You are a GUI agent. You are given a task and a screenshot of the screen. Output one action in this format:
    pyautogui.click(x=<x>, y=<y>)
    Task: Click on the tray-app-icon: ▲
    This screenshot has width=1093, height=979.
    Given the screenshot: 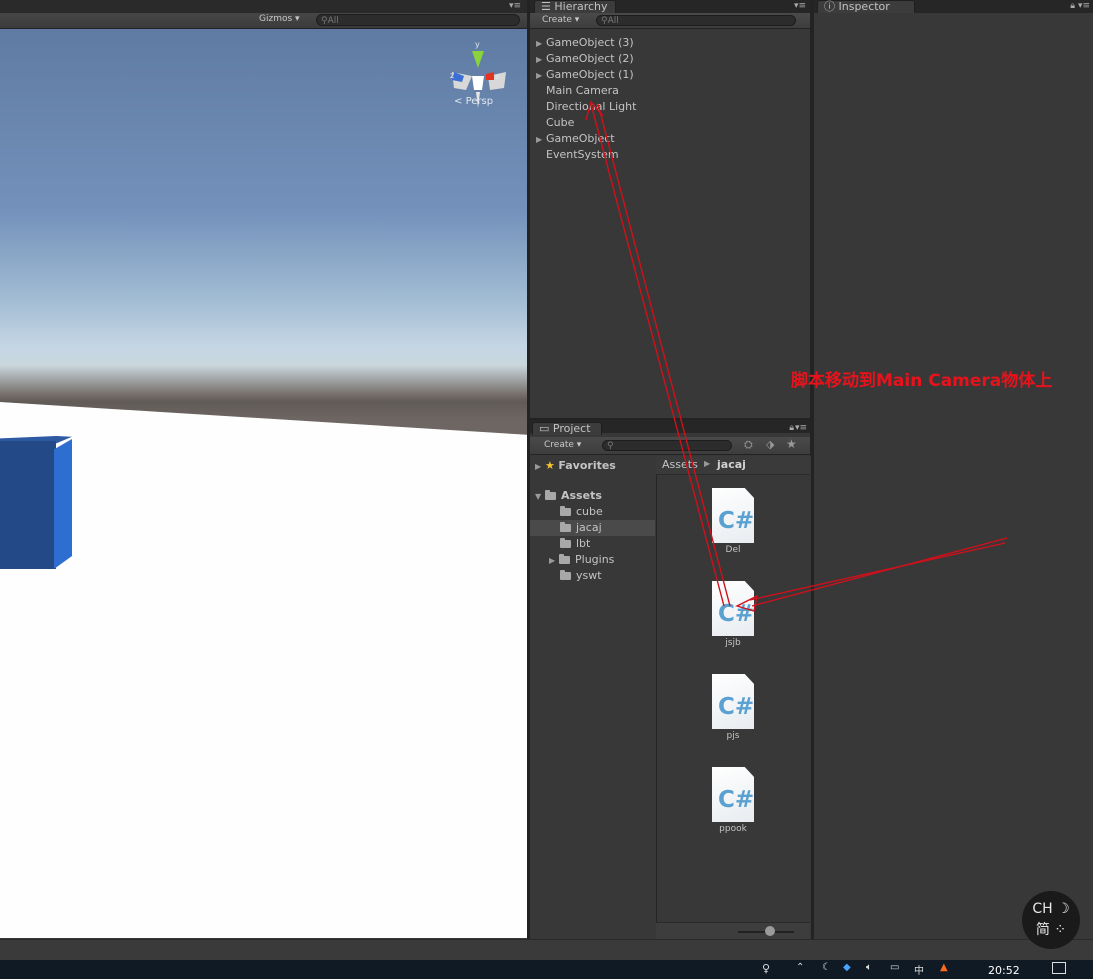 What is the action you would take?
    pyautogui.click(x=944, y=967)
    